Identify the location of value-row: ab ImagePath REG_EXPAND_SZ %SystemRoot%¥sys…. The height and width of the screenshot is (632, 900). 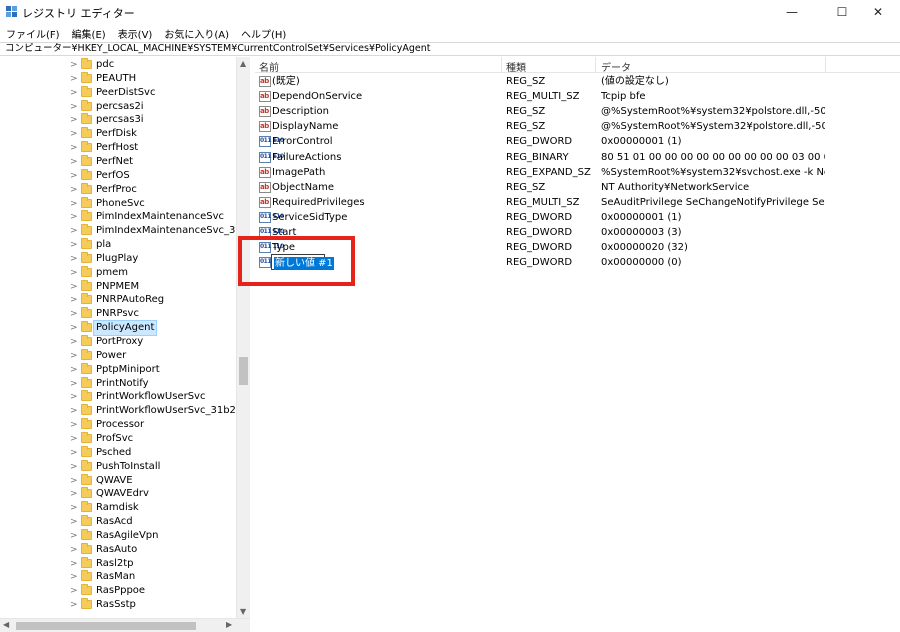
(577, 172).